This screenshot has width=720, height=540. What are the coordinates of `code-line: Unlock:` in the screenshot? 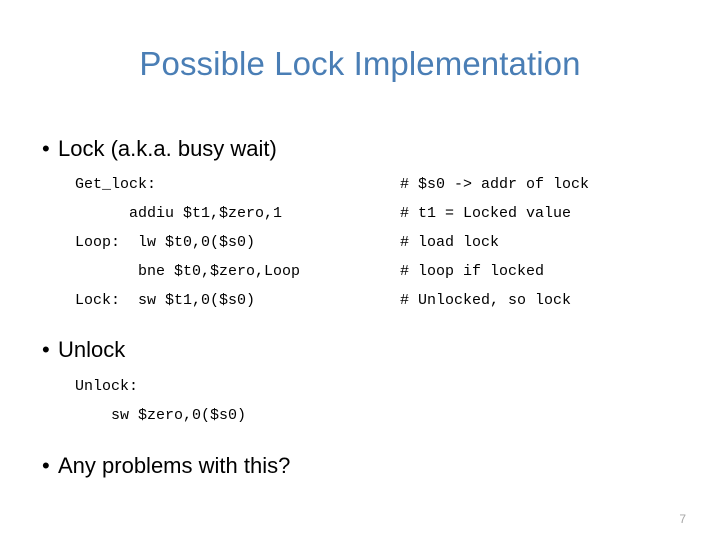 It's located at (237, 386).